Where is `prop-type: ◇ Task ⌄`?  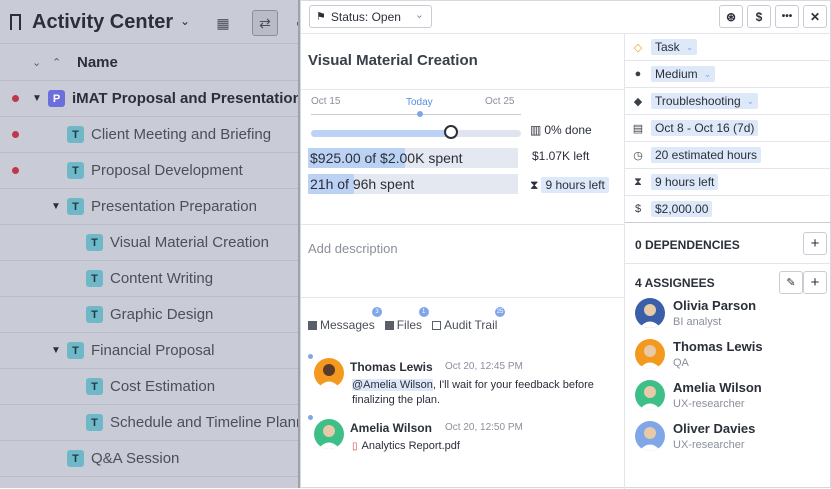
prop-type: ◇ Task ⌄ is located at coordinates (728, 47).